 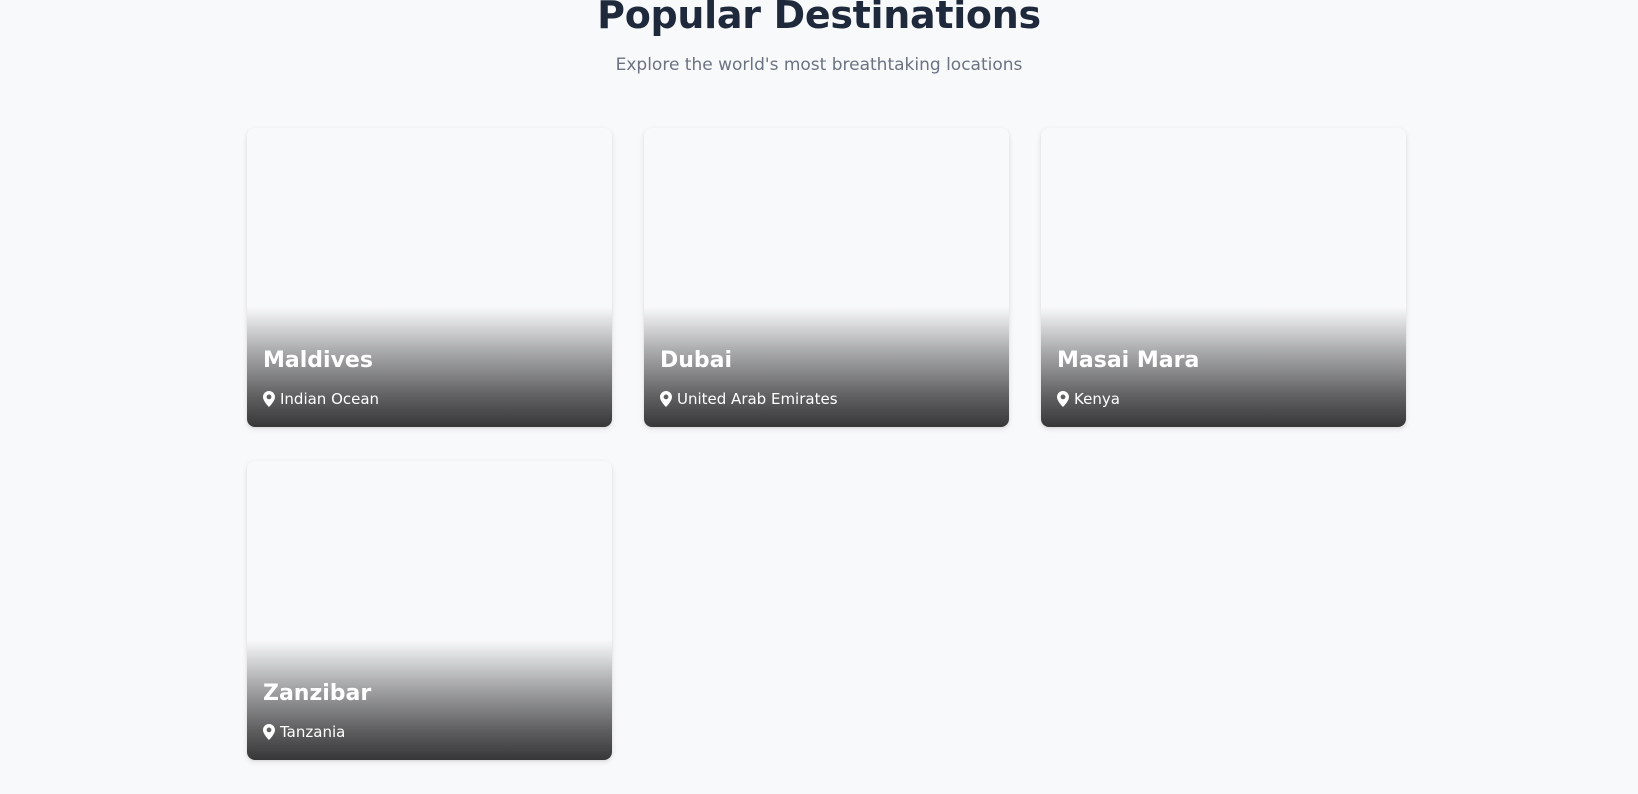 I want to click on destination-location: Indian Ocean, so click(x=321, y=399).